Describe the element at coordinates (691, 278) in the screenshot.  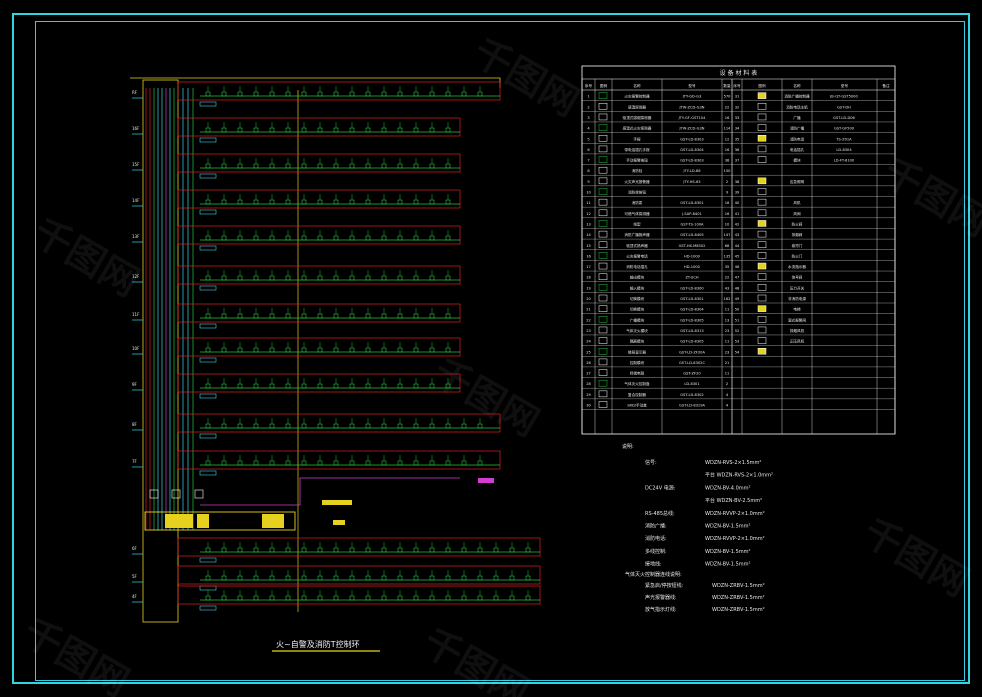
I see `table-cell: ZT-SCH` at that location.